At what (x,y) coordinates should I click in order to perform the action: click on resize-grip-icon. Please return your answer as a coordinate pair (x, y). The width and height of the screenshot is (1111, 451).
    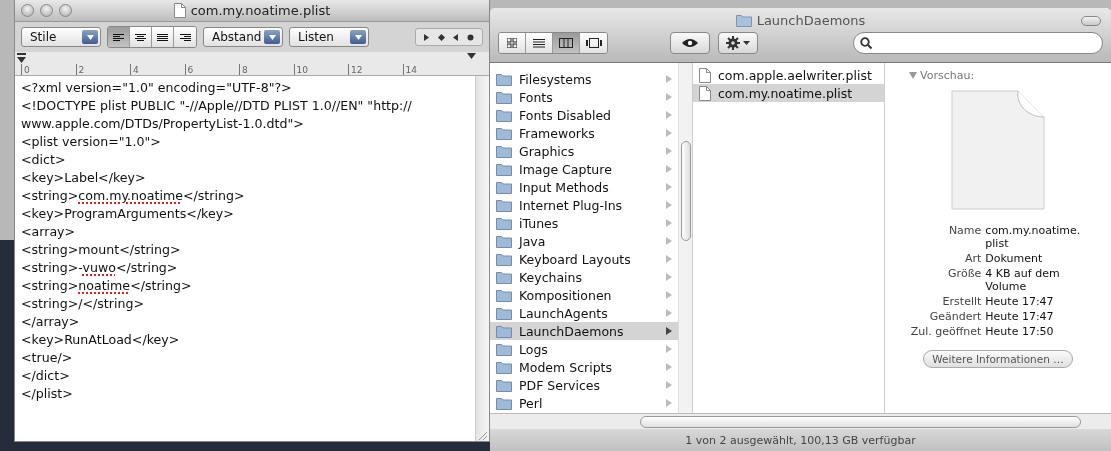
    Looking at the image, I should click on (482, 435).